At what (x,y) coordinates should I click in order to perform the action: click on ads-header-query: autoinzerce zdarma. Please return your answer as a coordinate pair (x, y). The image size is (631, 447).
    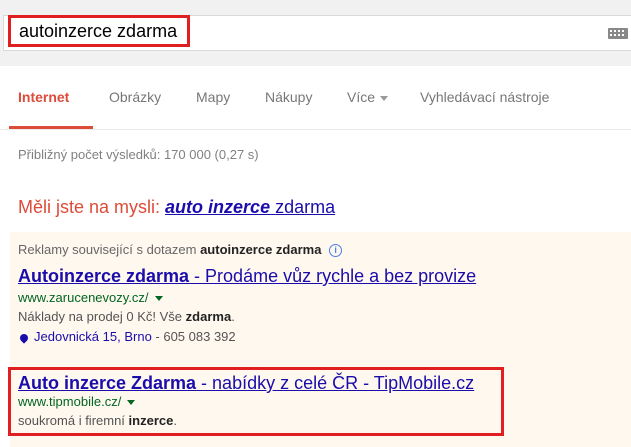
    Looking at the image, I should click on (261, 249).